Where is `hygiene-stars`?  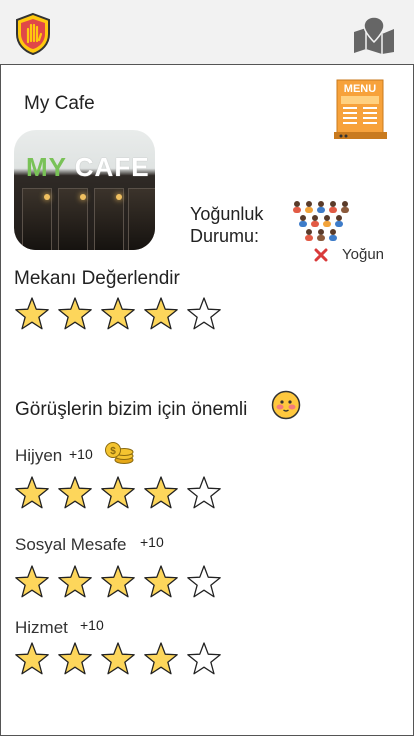 hygiene-stars is located at coordinates (118, 493).